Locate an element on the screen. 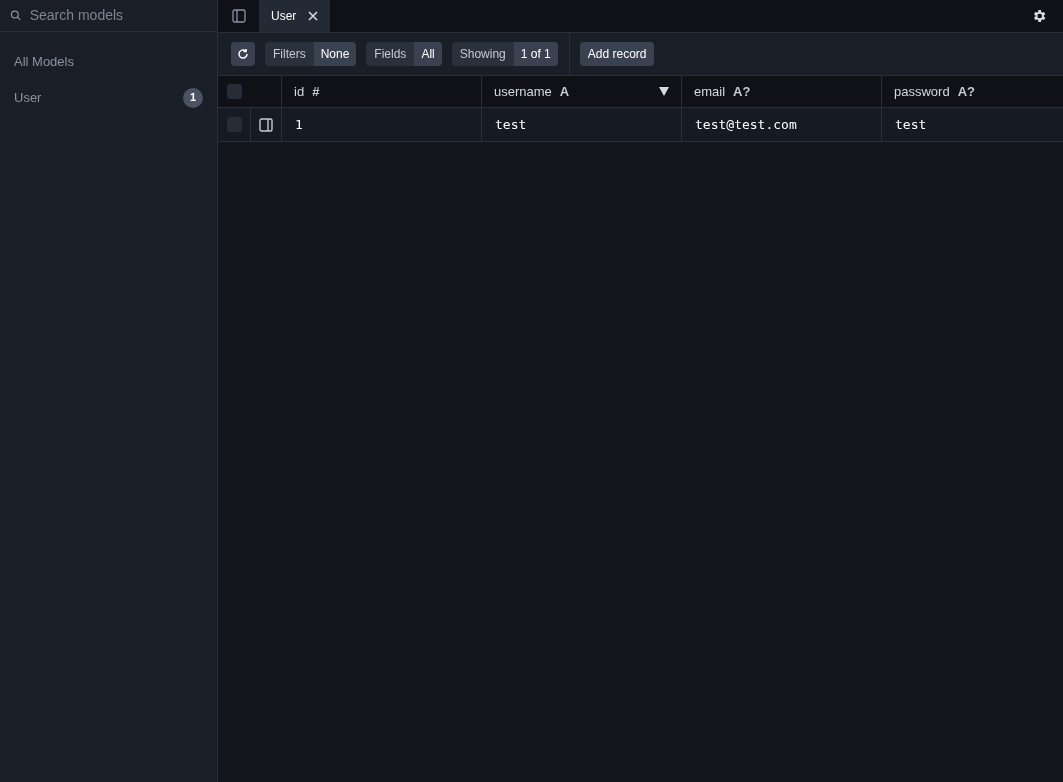 The width and height of the screenshot is (1063, 782). sidebar-toggle-icon is located at coordinates (238, 16).